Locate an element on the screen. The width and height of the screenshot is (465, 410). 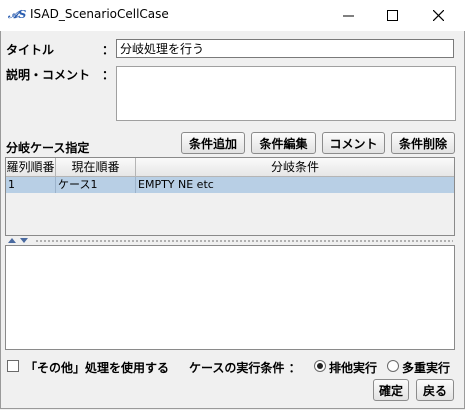
radio-multiple-label: 多重実行 is located at coordinates (426, 368).